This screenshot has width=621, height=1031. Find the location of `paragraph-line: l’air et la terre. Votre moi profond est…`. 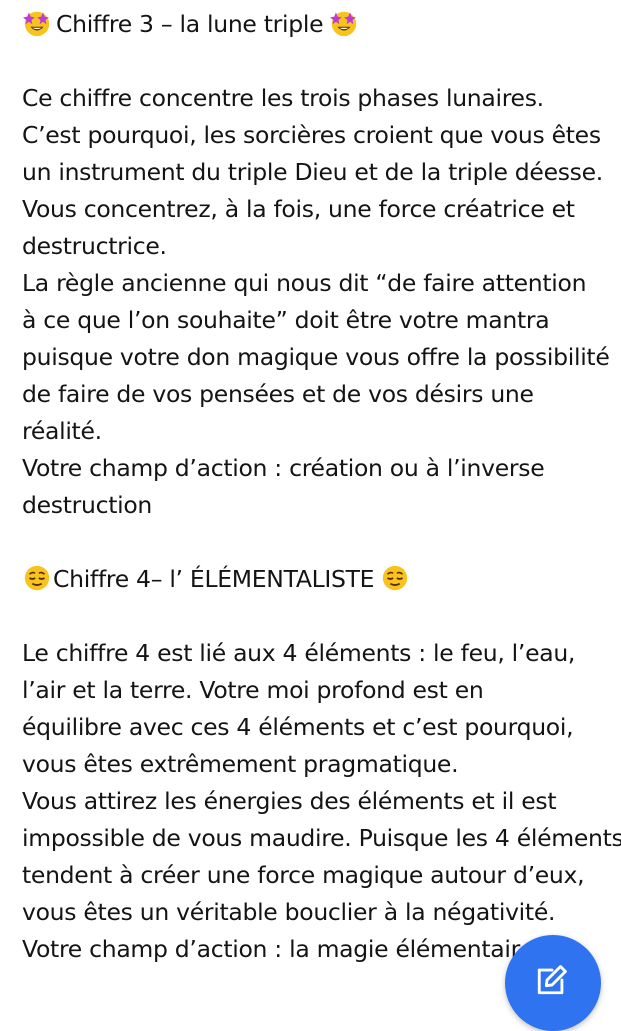

paragraph-line: l’air et la terre. Votre moi profond est… is located at coordinates (253, 690).